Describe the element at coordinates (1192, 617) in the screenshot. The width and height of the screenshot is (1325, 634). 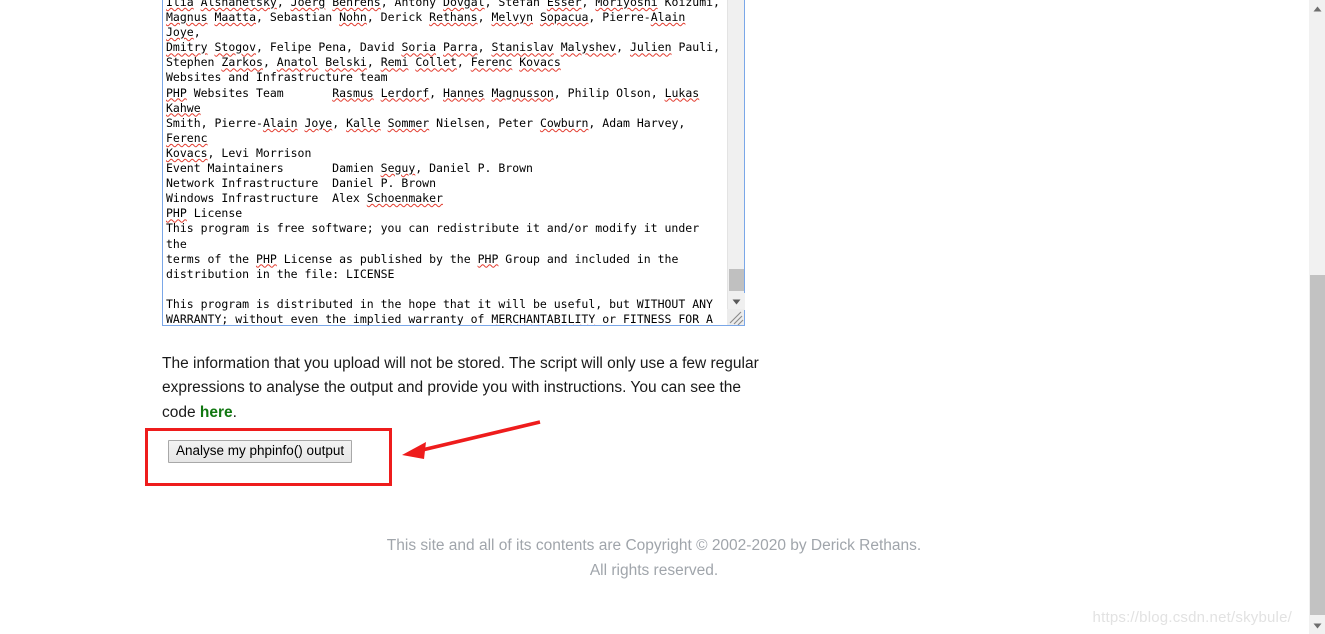
I see `csdn-watermark: https://blog.csdn.net/skybule/` at that location.